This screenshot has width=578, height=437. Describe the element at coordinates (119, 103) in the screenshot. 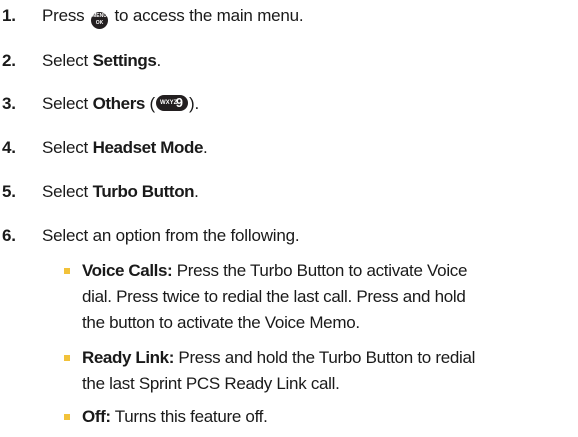

I see `menu-item-others: Others` at that location.